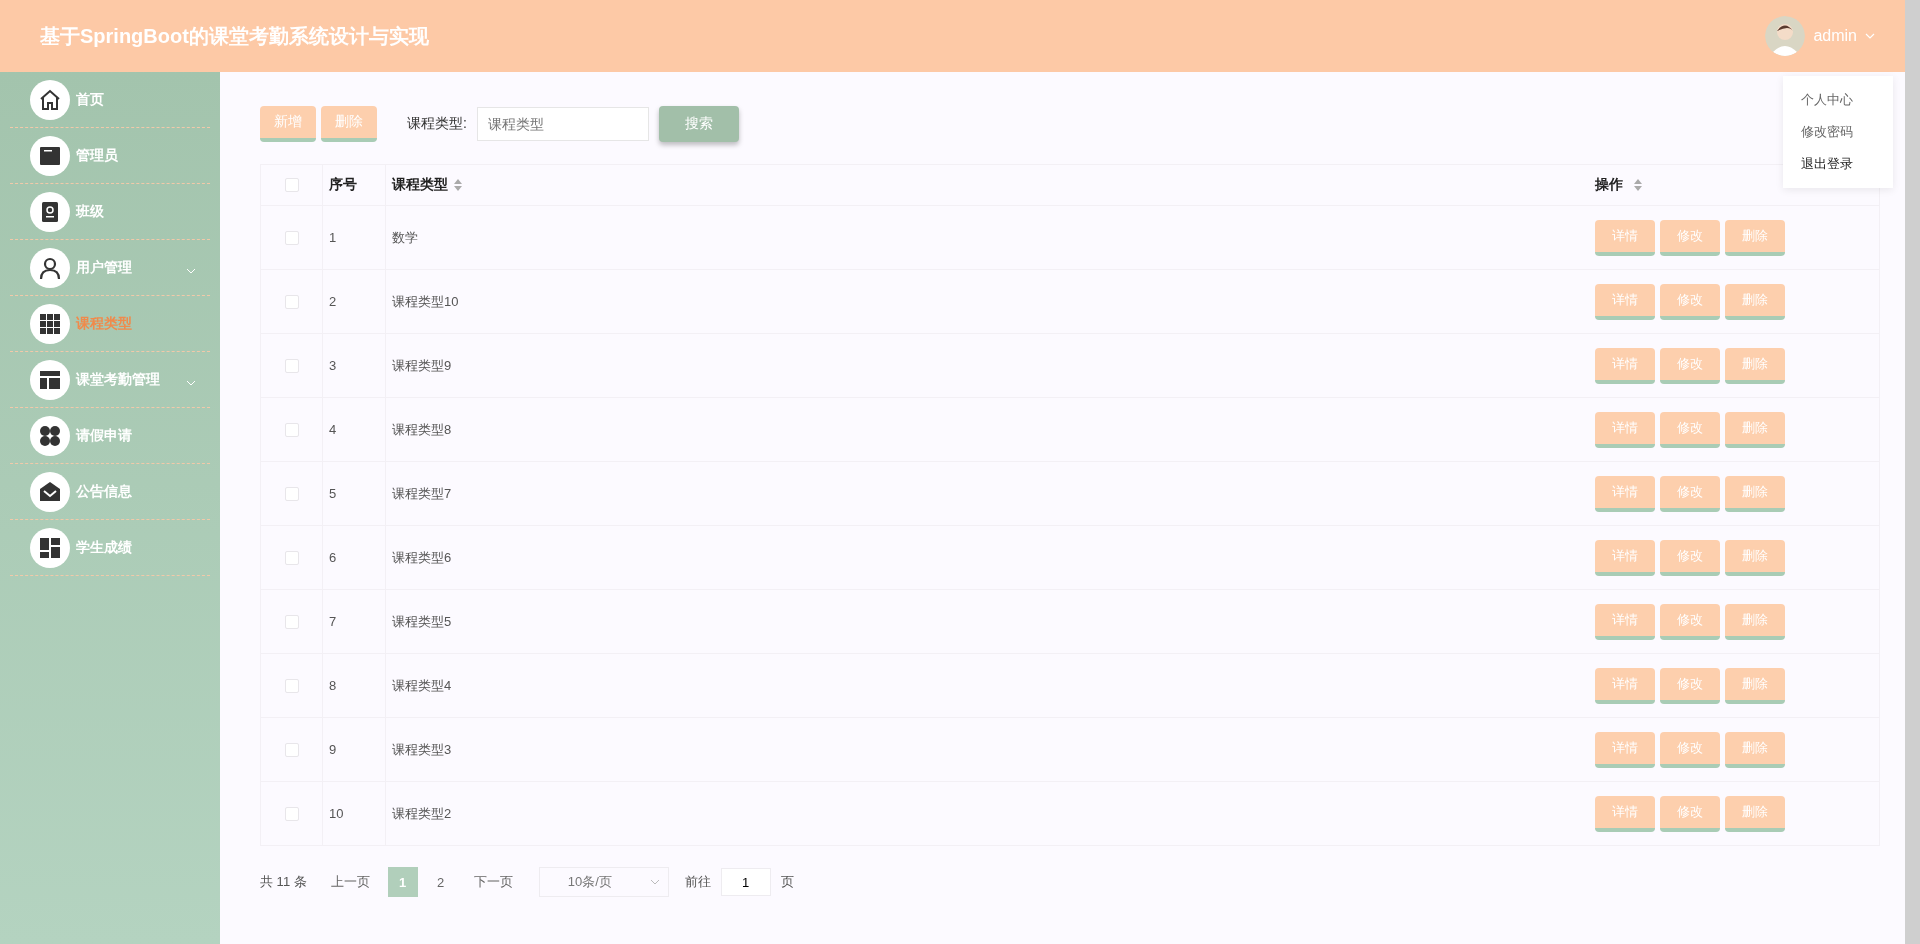 The width and height of the screenshot is (1920, 944). Describe the element at coordinates (698, 124) in the screenshot. I see `search-button: 搜索` at that location.